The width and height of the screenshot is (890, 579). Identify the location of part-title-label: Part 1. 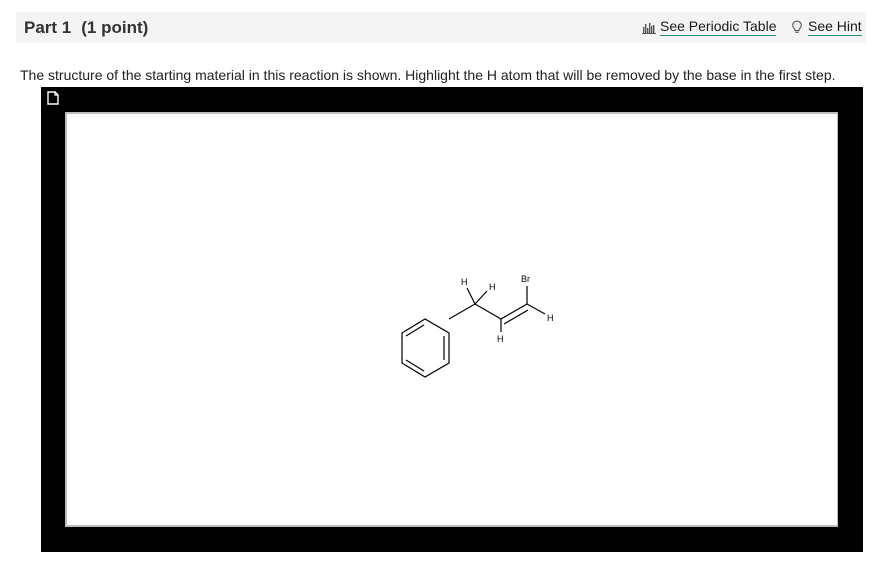
(48, 27).